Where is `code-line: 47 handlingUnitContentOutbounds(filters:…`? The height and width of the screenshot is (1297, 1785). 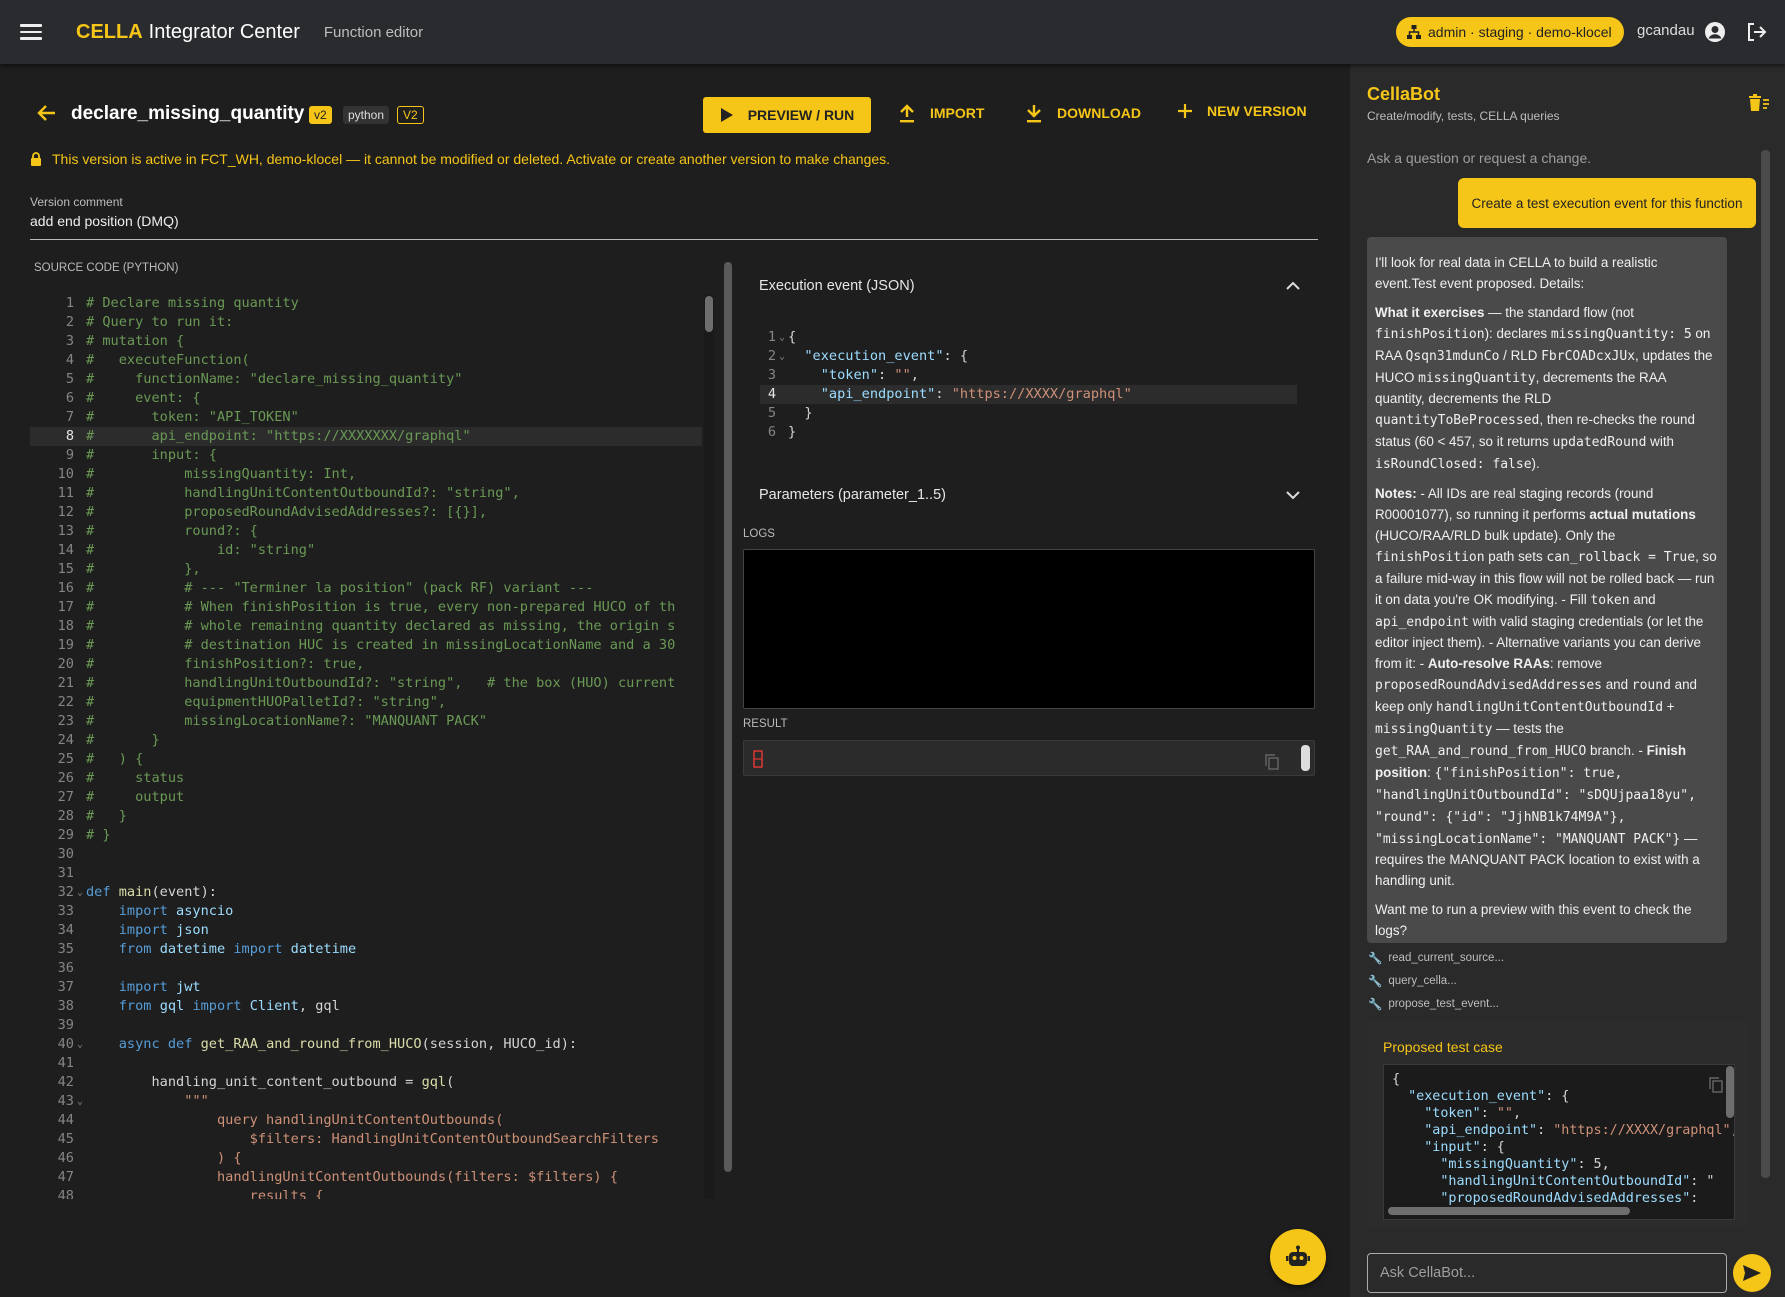
code-line: 47 handlingUnitContentOutbounds(filters:… is located at coordinates (366, 1177).